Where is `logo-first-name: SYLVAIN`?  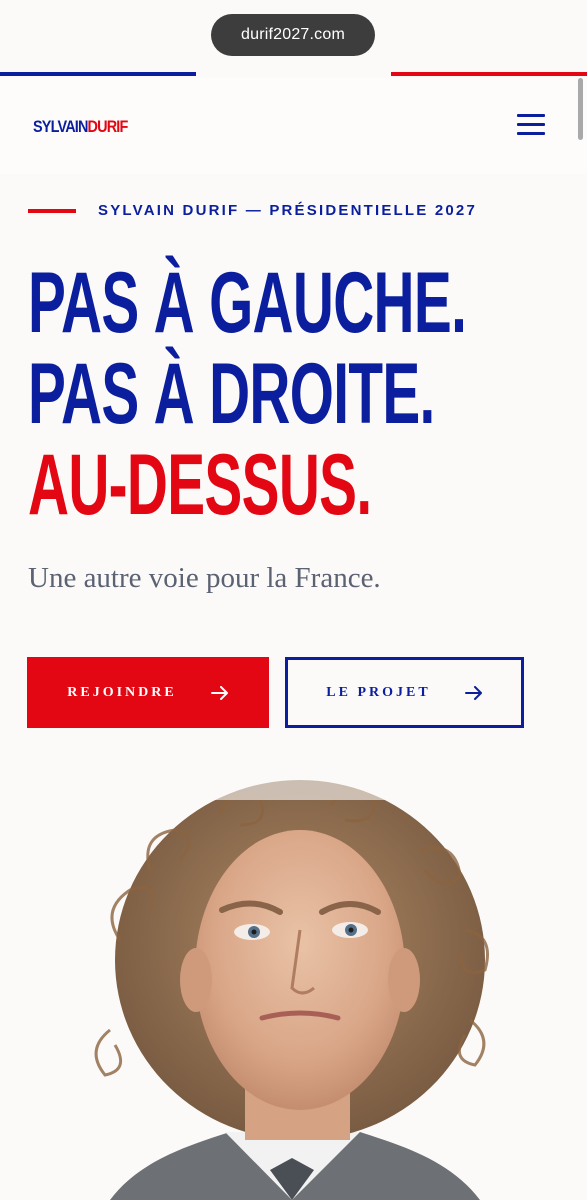 logo-first-name: SYLVAIN is located at coordinates (60, 126).